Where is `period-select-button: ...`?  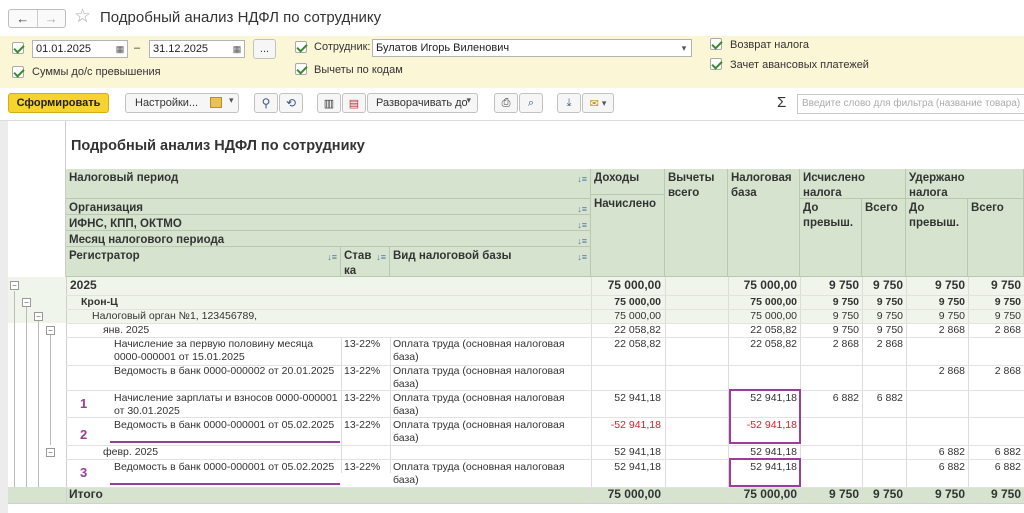 period-select-button: ... is located at coordinates (264, 49).